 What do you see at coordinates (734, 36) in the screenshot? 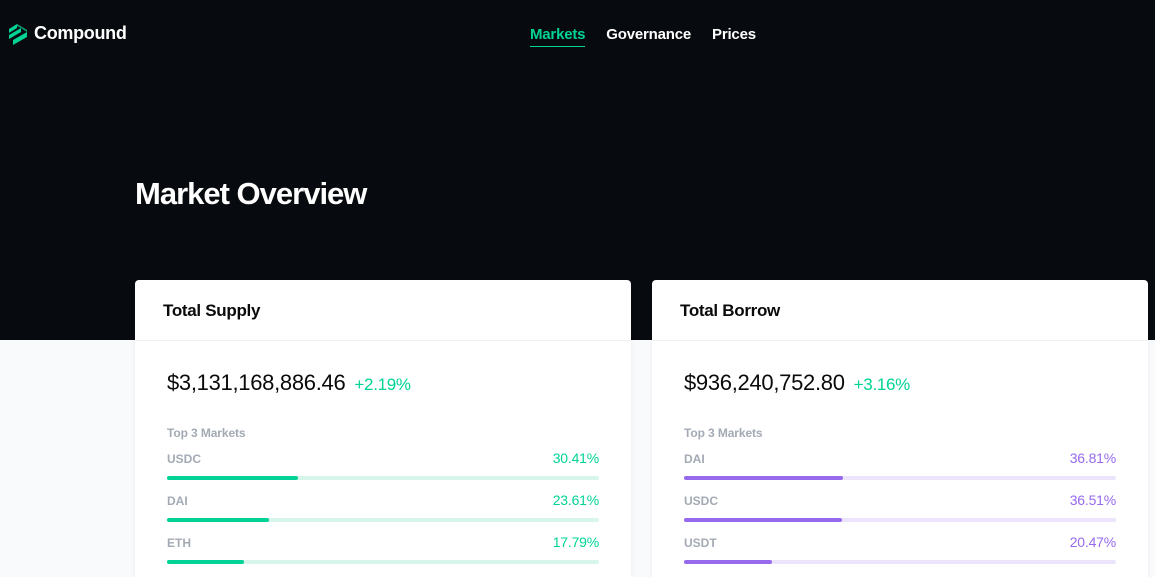
I see `nav-prices: Prices` at bounding box center [734, 36].